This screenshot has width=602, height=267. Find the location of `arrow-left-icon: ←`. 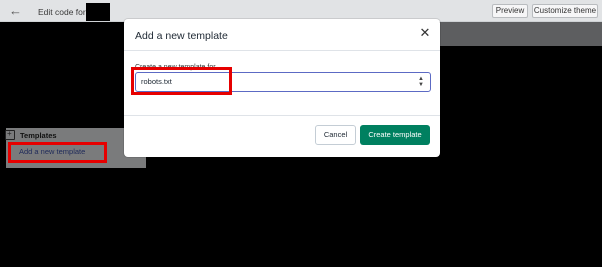

arrow-left-icon: ← is located at coordinates (16, 11).